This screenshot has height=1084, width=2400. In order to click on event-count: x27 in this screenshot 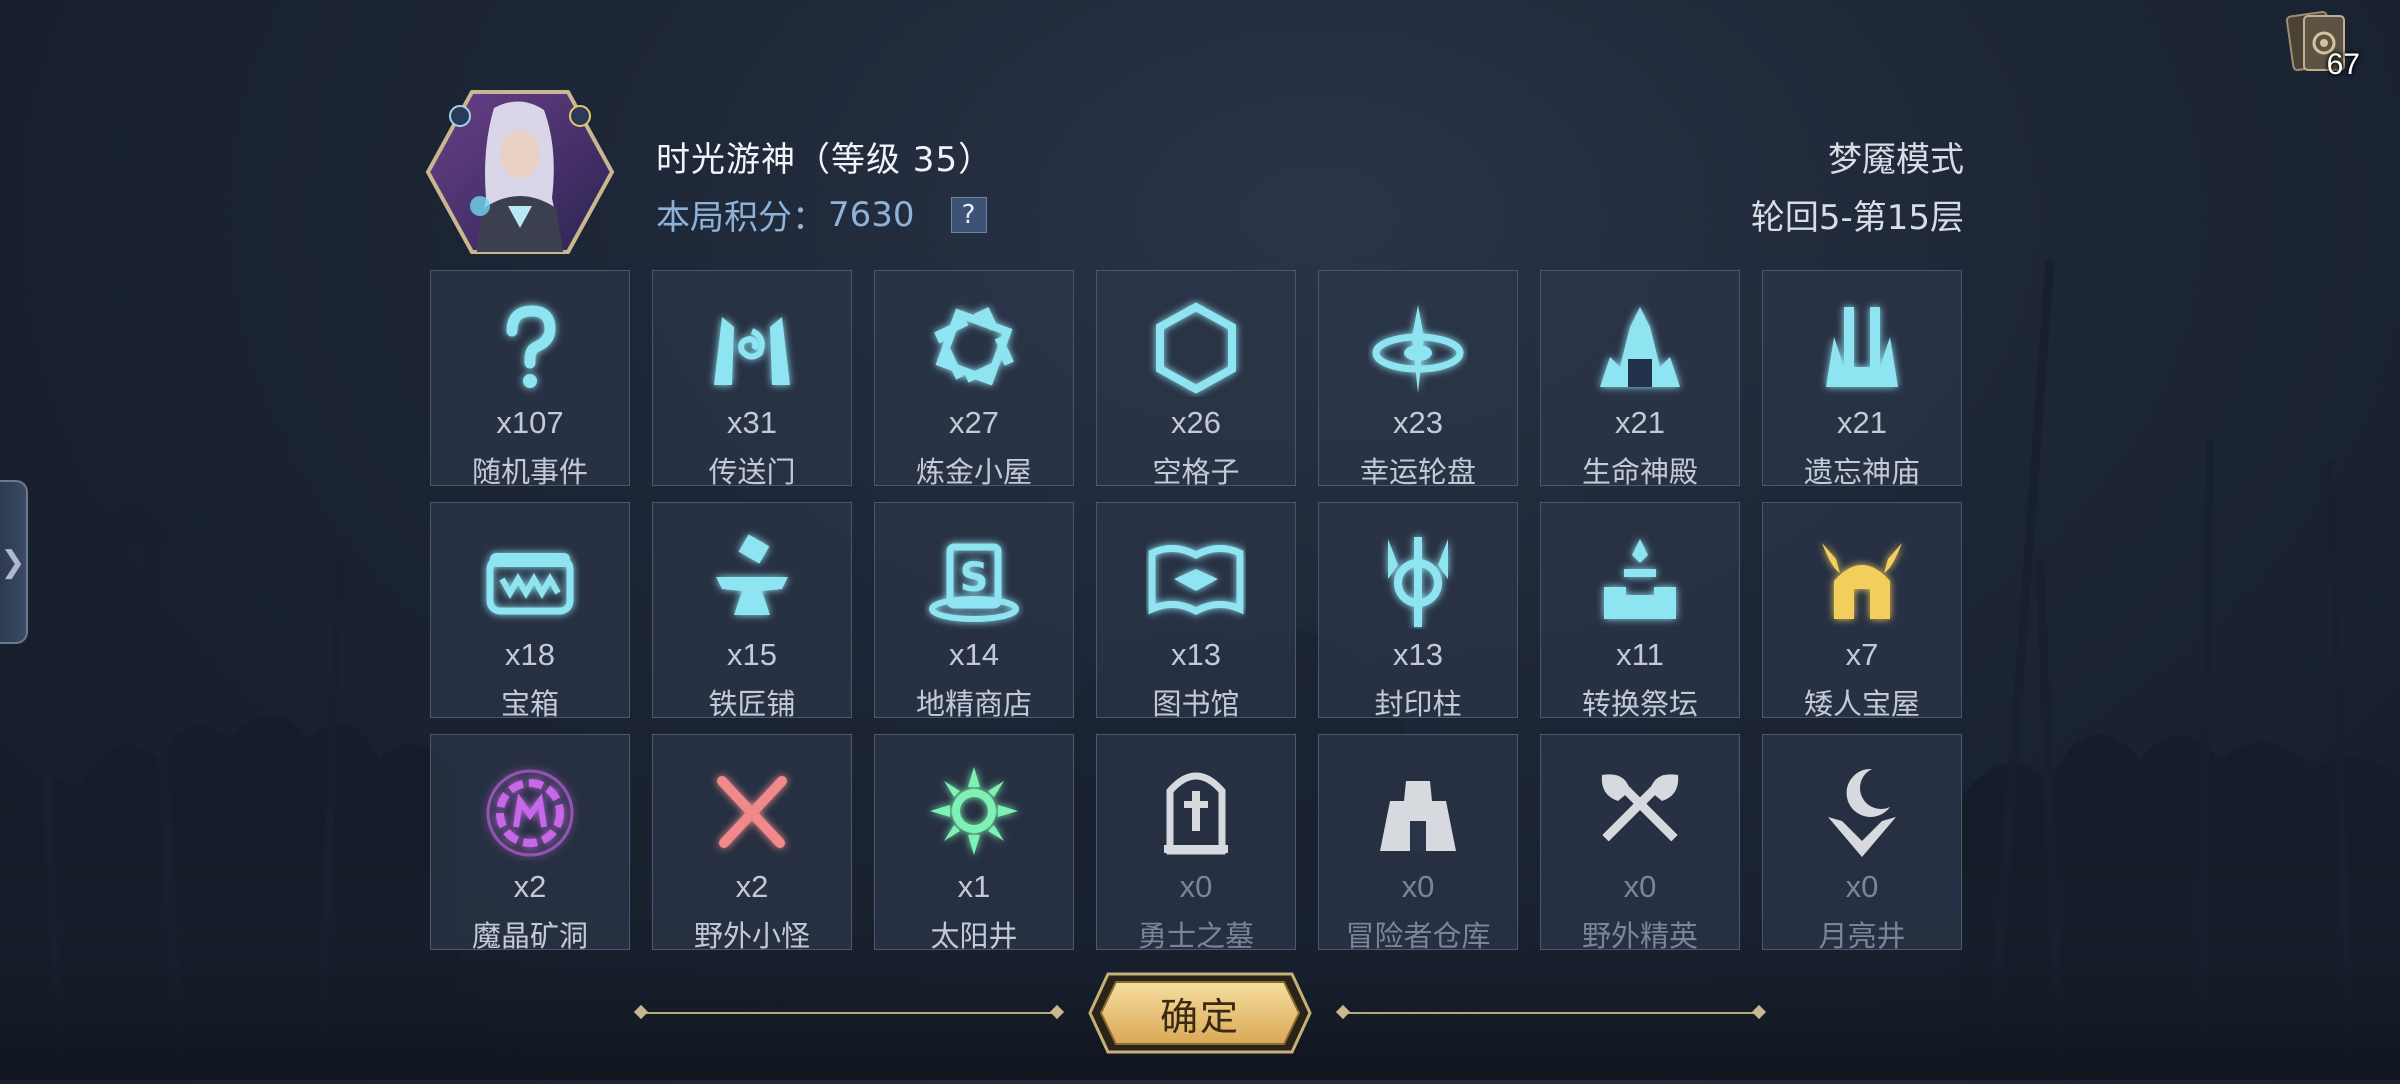, I will do `click(974, 422)`.